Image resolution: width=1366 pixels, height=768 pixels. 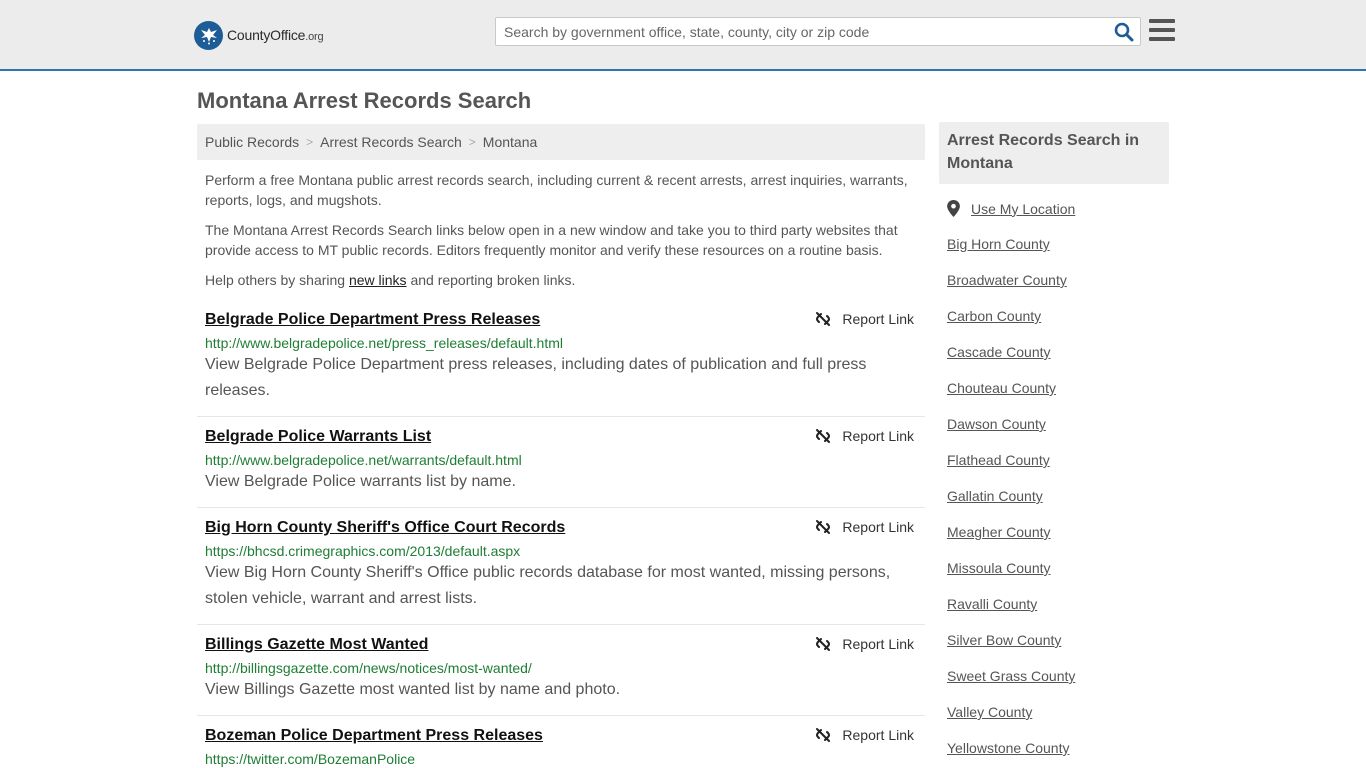 I want to click on new-links-link: new links, so click(x=378, y=280).